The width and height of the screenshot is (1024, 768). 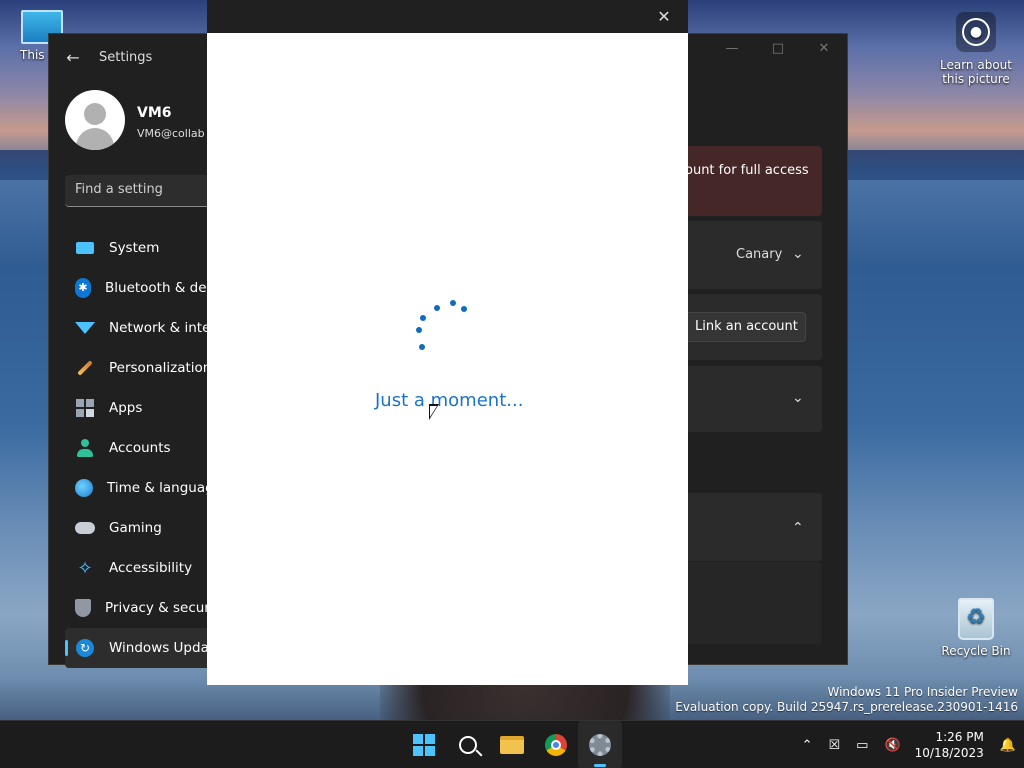 What do you see at coordinates (85, 248) in the screenshot?
I see `monitor-icon` at bounding box center [85, 248].